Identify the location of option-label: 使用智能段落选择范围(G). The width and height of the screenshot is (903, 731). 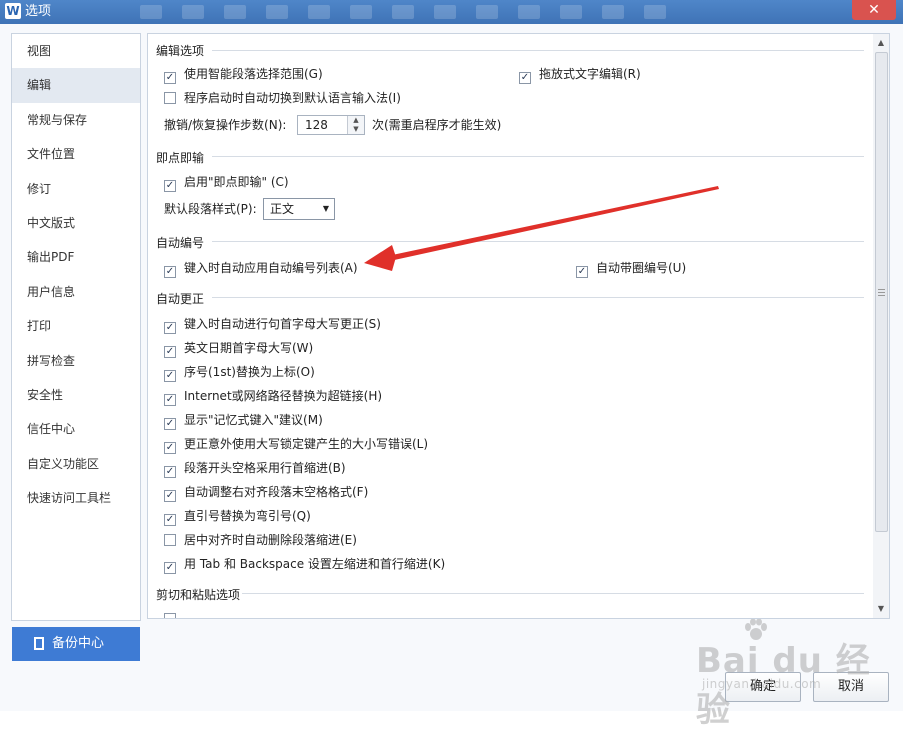
(253, 74).